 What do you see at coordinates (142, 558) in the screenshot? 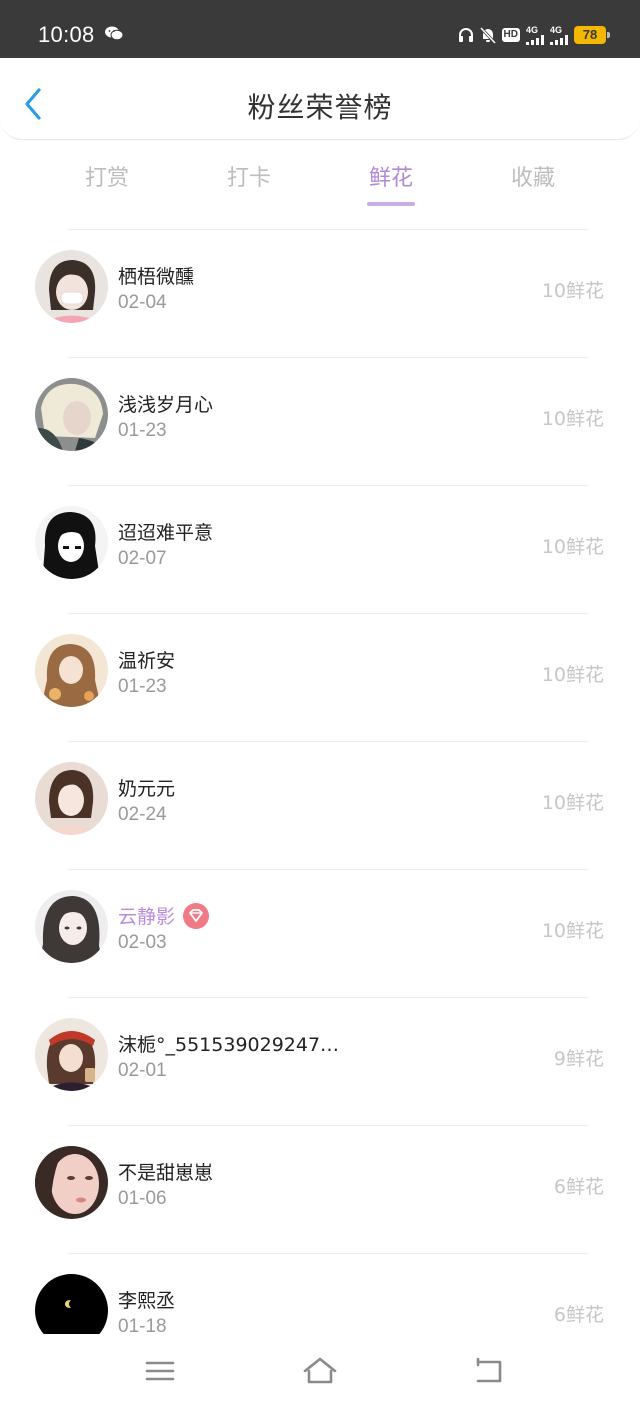
I see `fan-date: 02-07` at bounding box center [142, 558].